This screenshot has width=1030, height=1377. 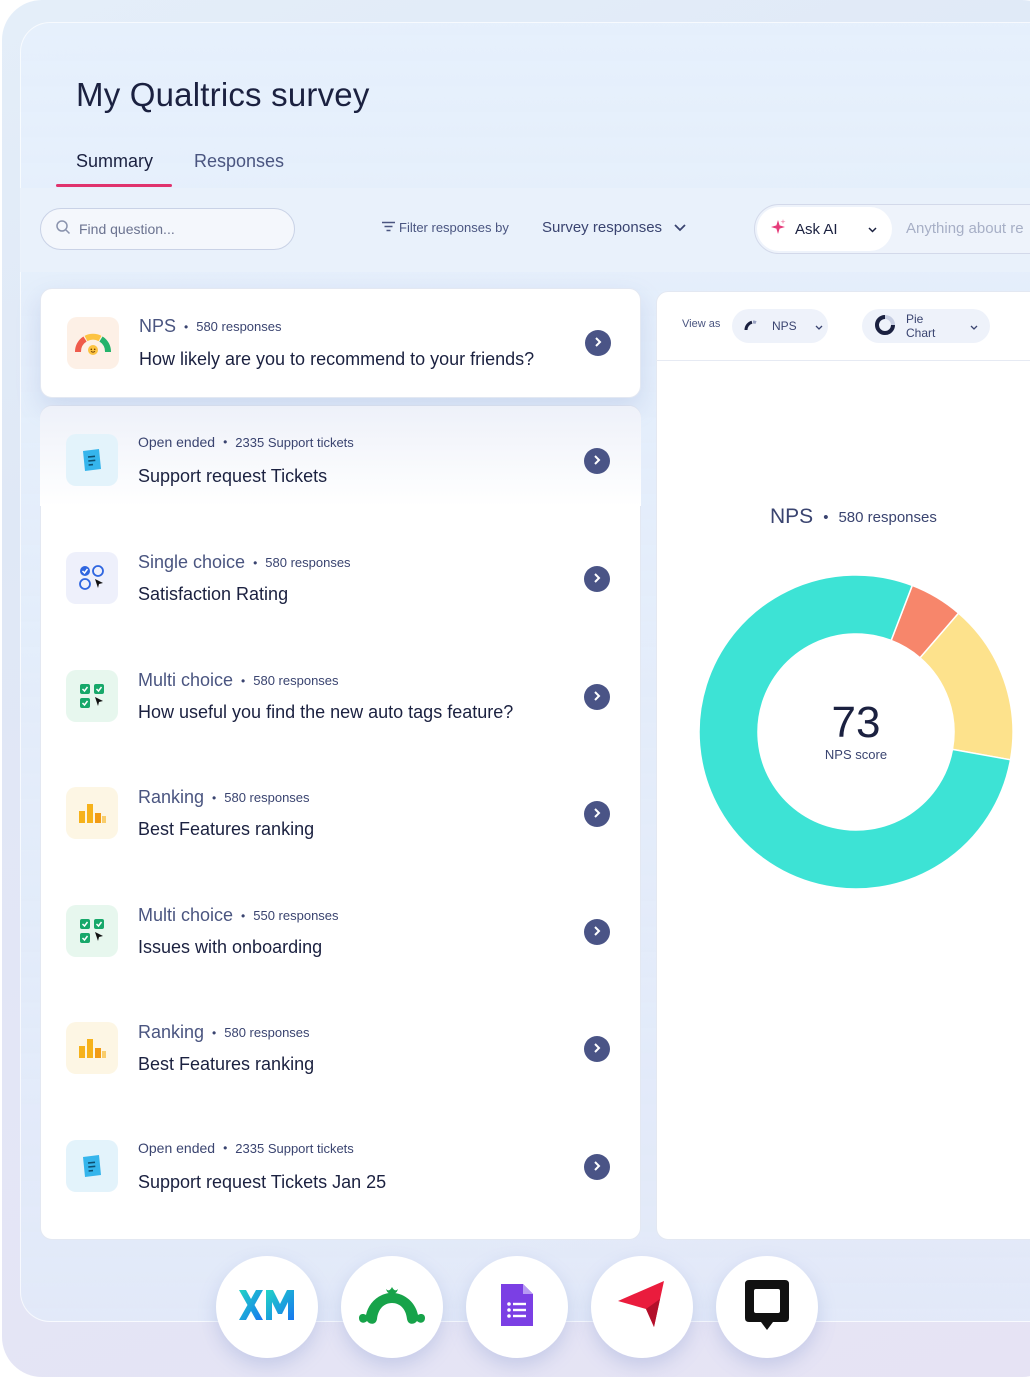 I want to click on google-forms-app-button, so click(x=517, y=1307).